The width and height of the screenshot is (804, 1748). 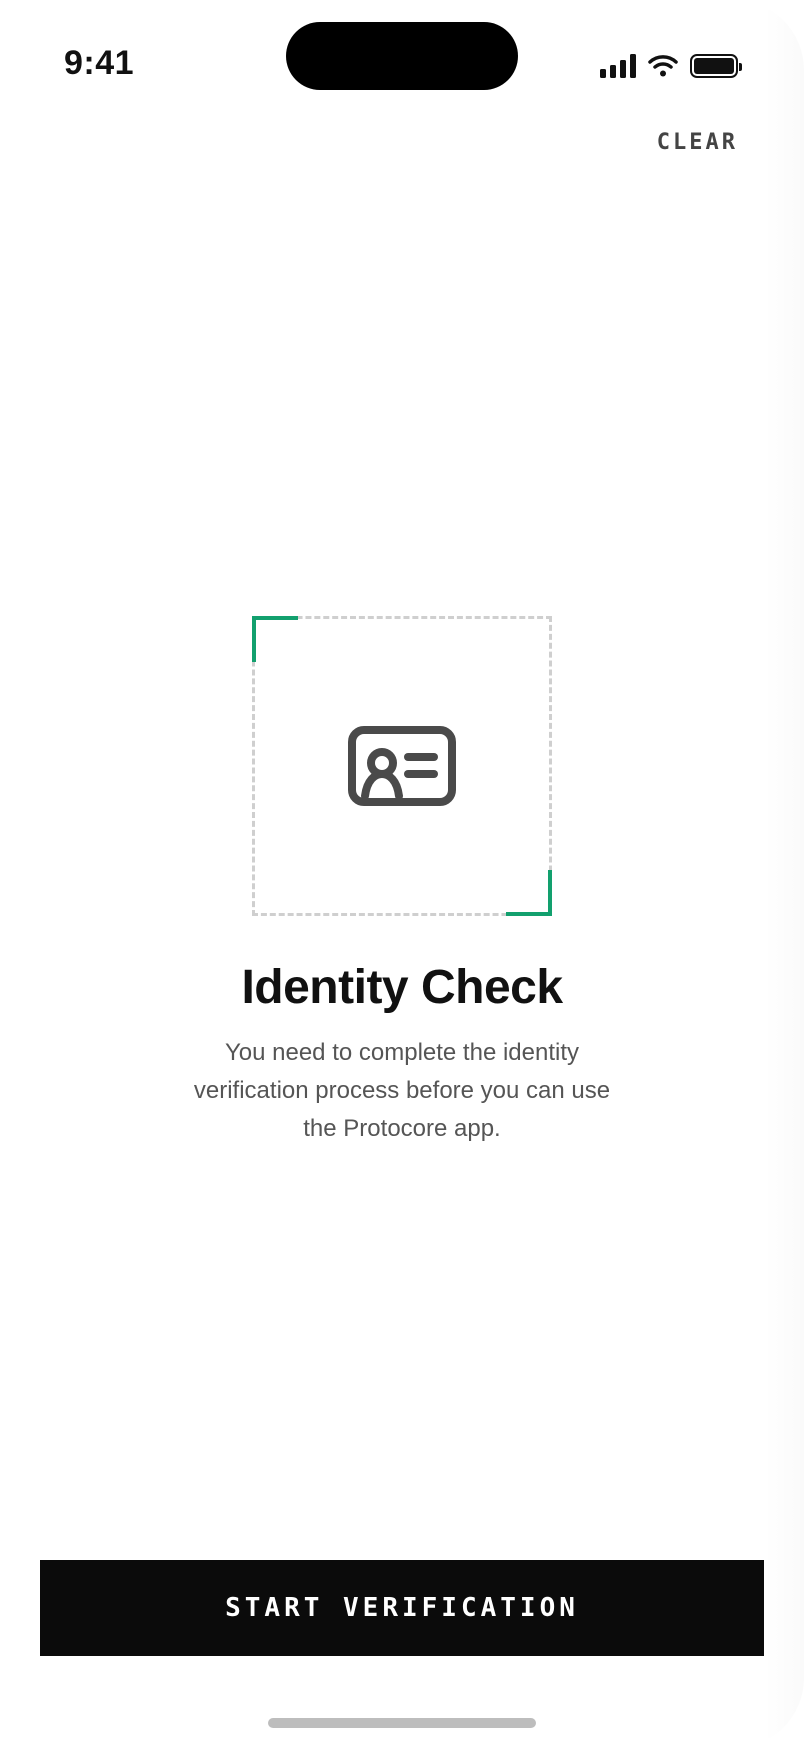 What do you see at coordinates (697, 142) in the screenshot?
I see `clear-button: CLEAR` at bounding box center [697, 142].